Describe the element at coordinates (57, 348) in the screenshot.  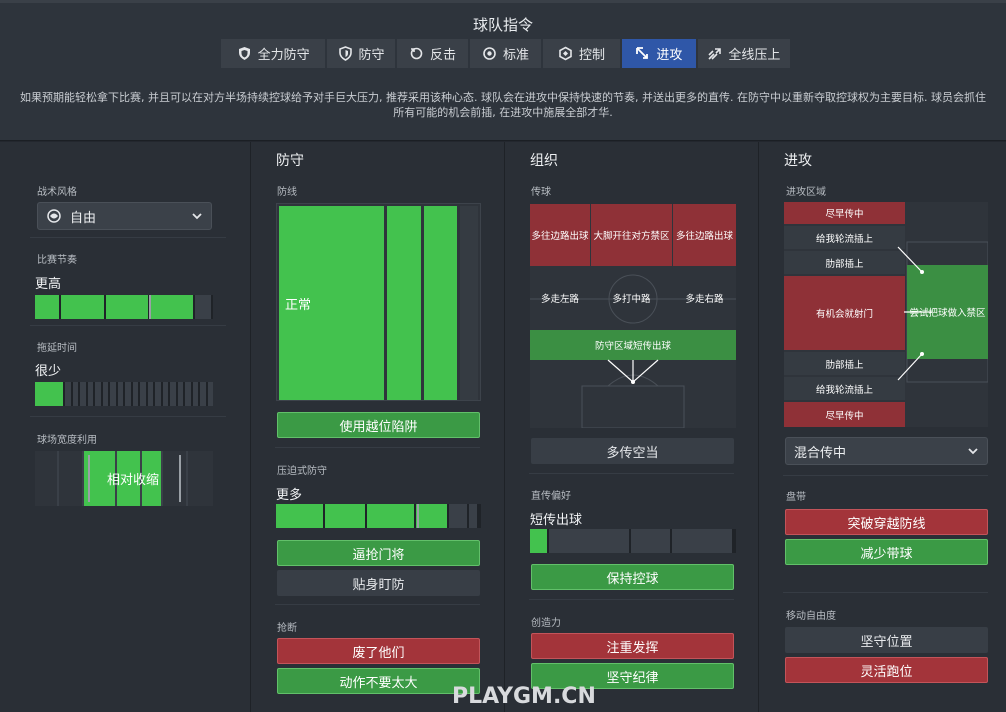
I see `time-wasting-label: 拖延时间` at that location.